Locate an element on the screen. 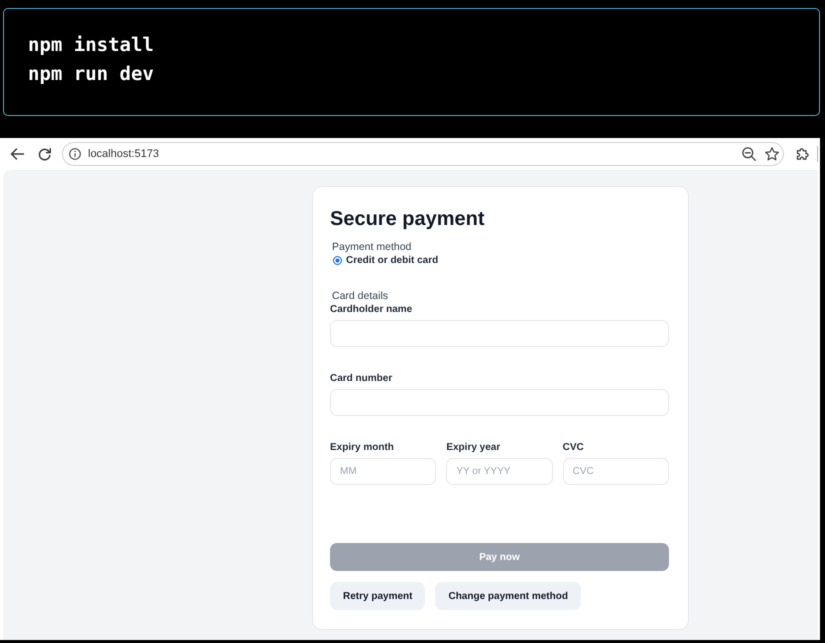  section-legend: Card details is located at coordinates (499, 296).